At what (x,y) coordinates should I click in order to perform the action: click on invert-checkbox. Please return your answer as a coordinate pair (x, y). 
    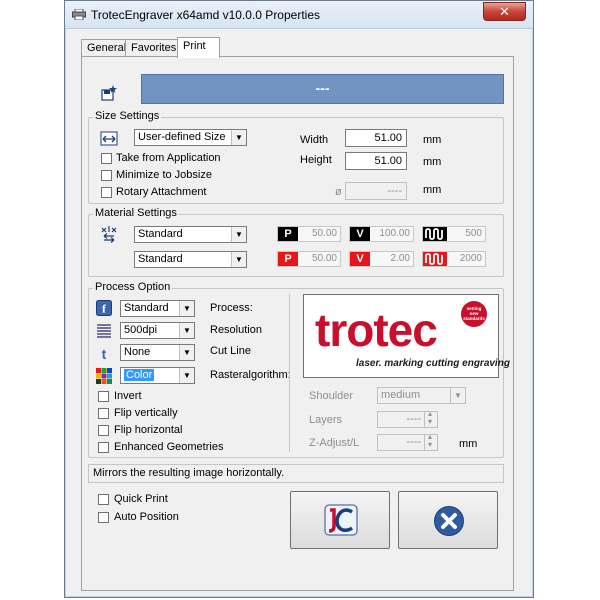
    Looking at the image, I should click on (103, 396).